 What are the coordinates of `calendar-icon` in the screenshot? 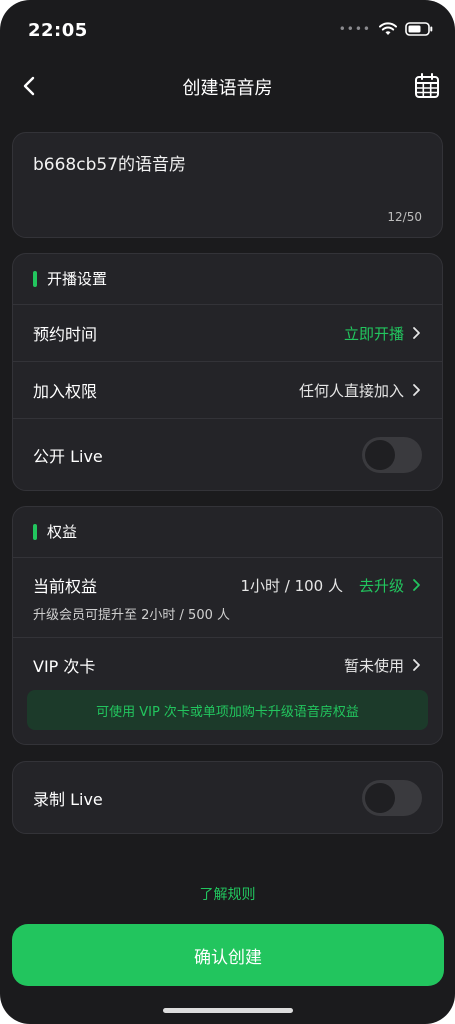 It's located at (427, 86).